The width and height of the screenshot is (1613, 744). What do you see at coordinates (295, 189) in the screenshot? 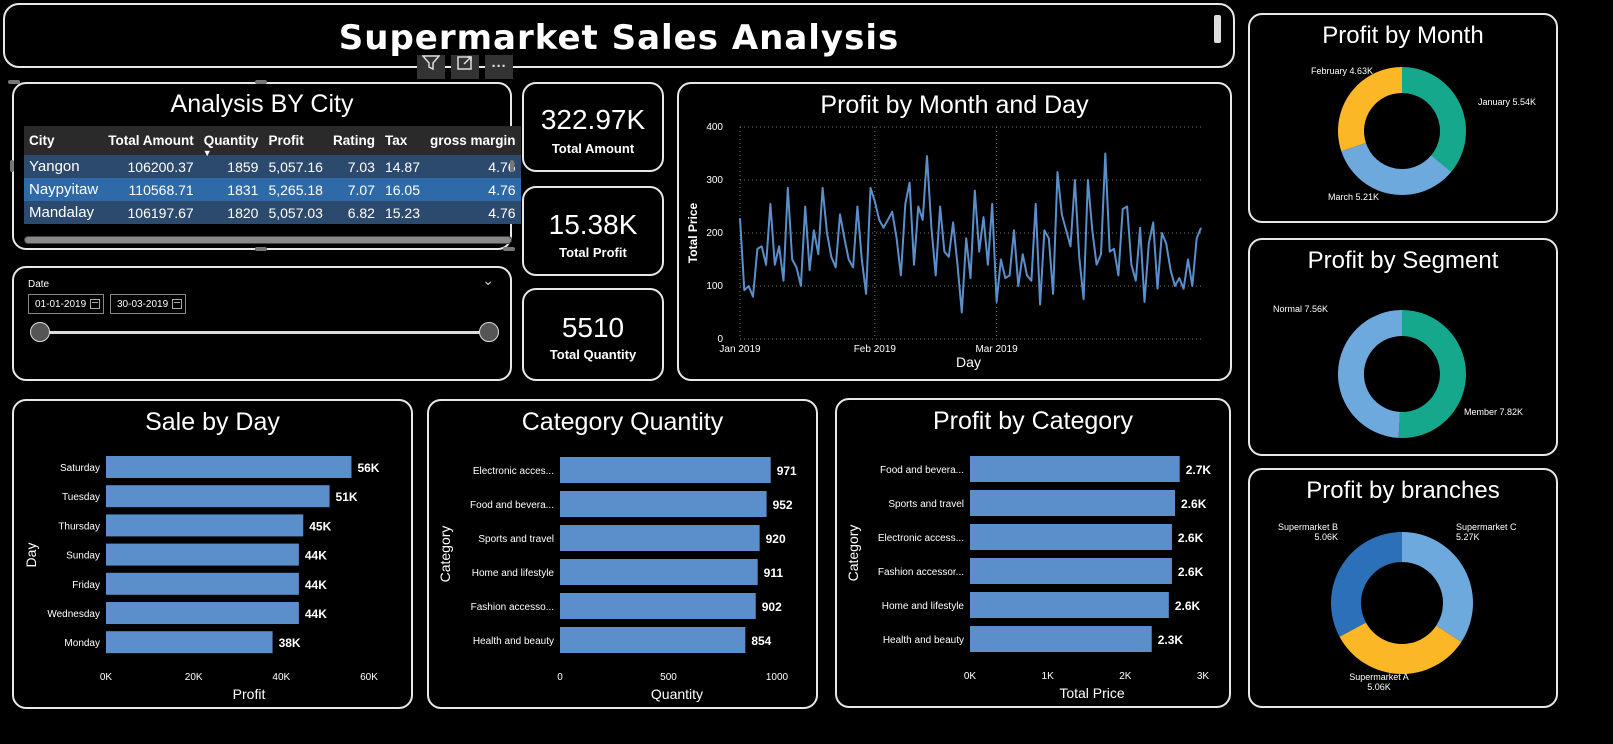
I see `cell-profit: 5,265.18` at bounding box center [295, 189].